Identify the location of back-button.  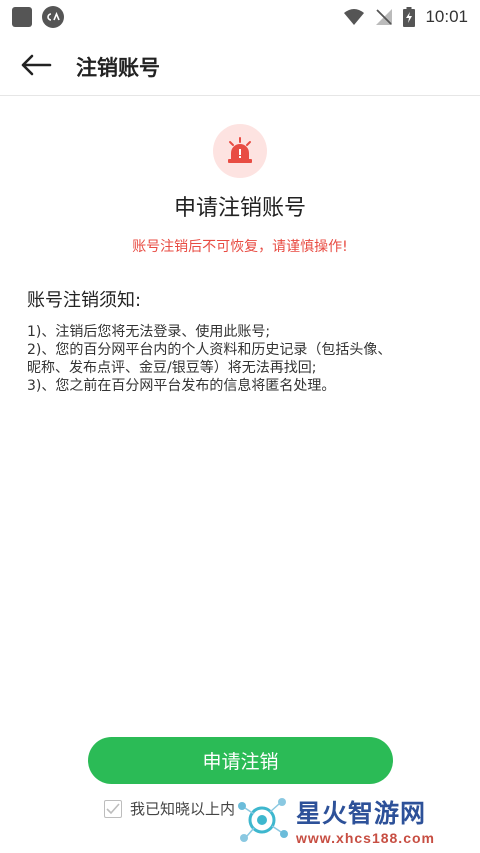
(36, 65).